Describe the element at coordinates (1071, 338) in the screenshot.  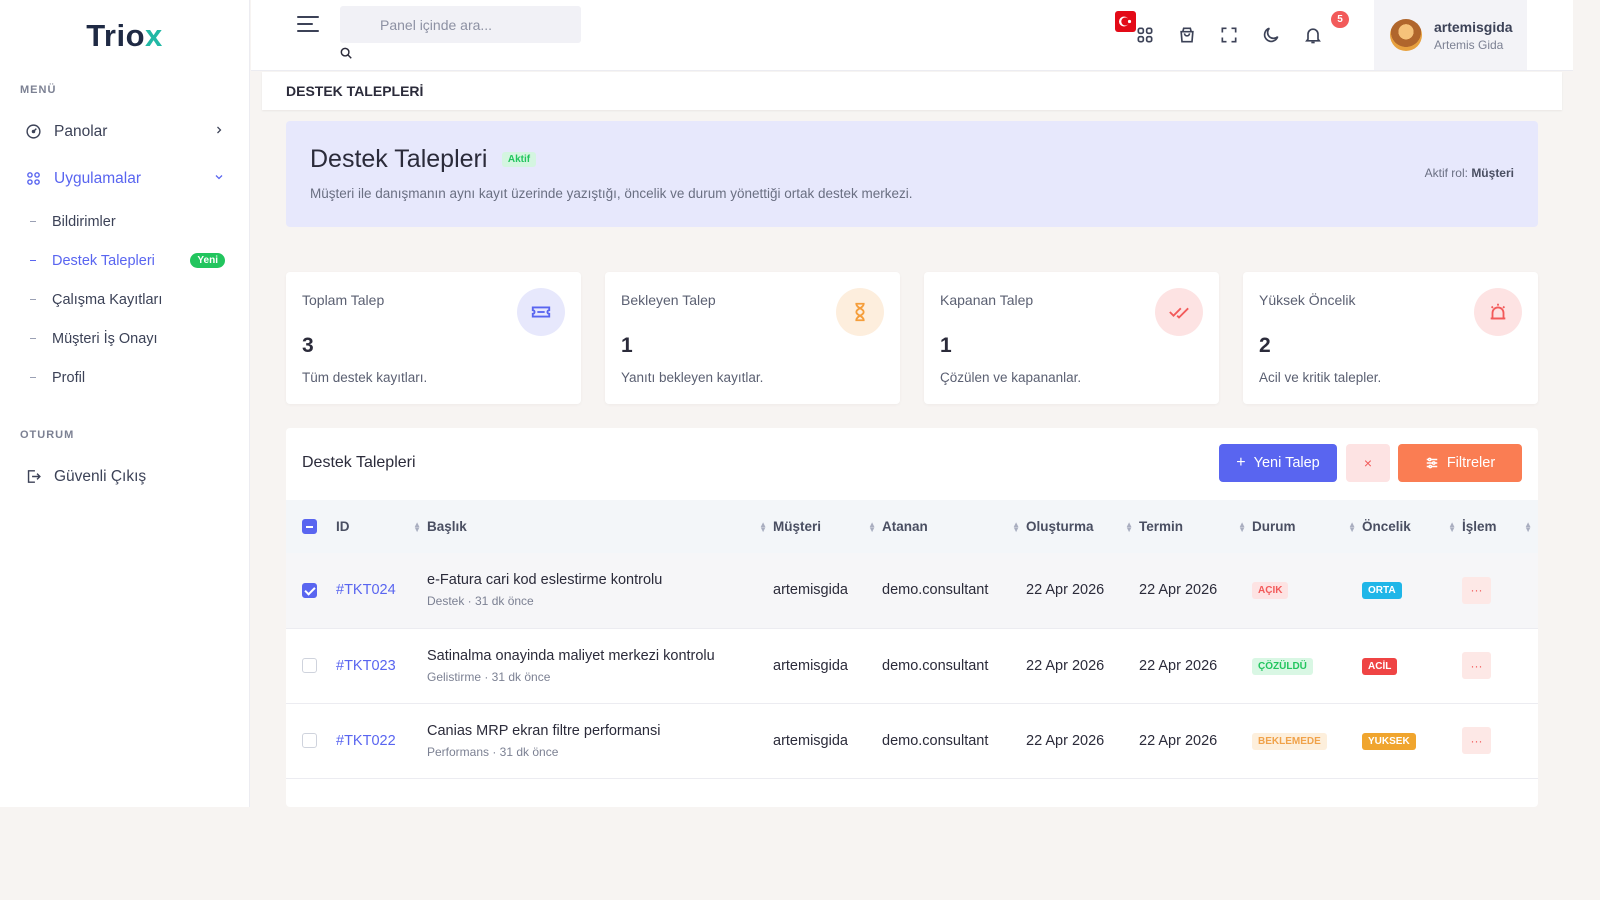
I see `stat-card-kapanan: Kapanan Talep 1 Çözülen ve kapananlar.` at that location.